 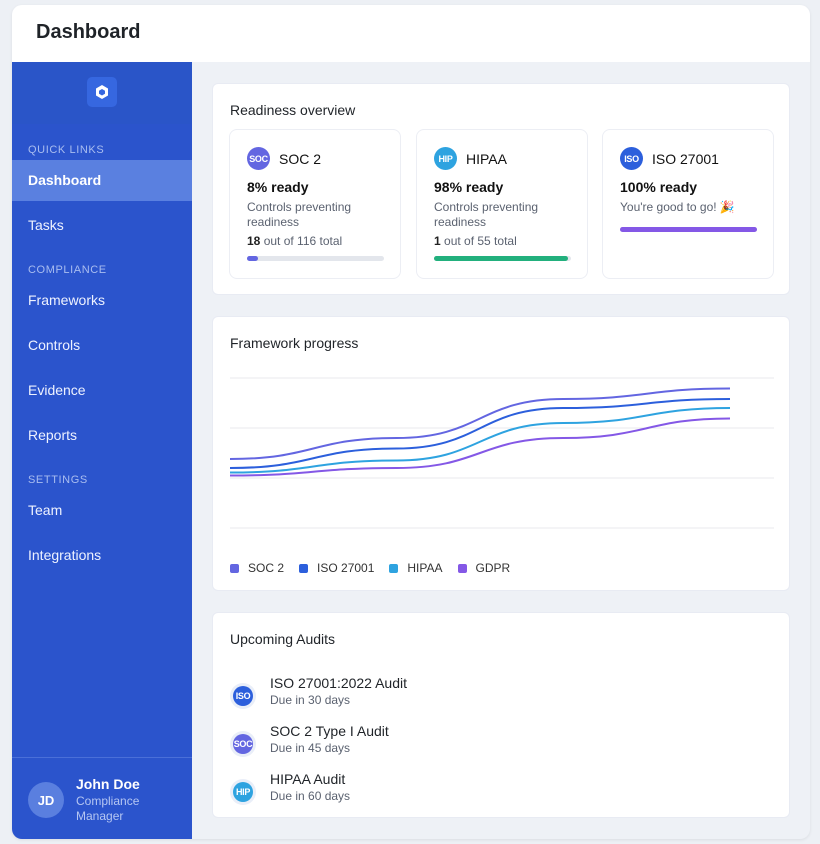 I want to click on page-title: Dashboard, so click(x=88, y=32).